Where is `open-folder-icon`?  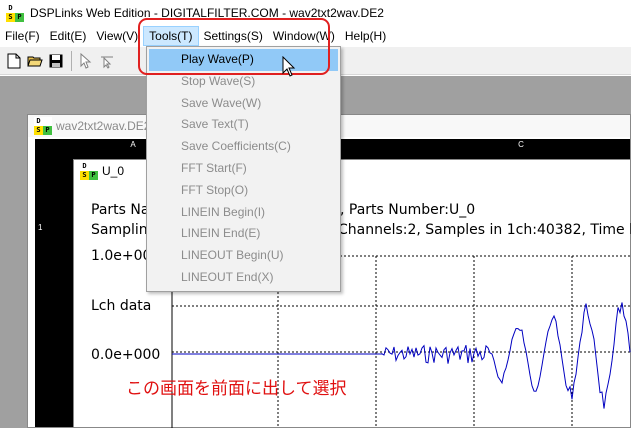 open-folder-icon is located at coordinates (35, 61).